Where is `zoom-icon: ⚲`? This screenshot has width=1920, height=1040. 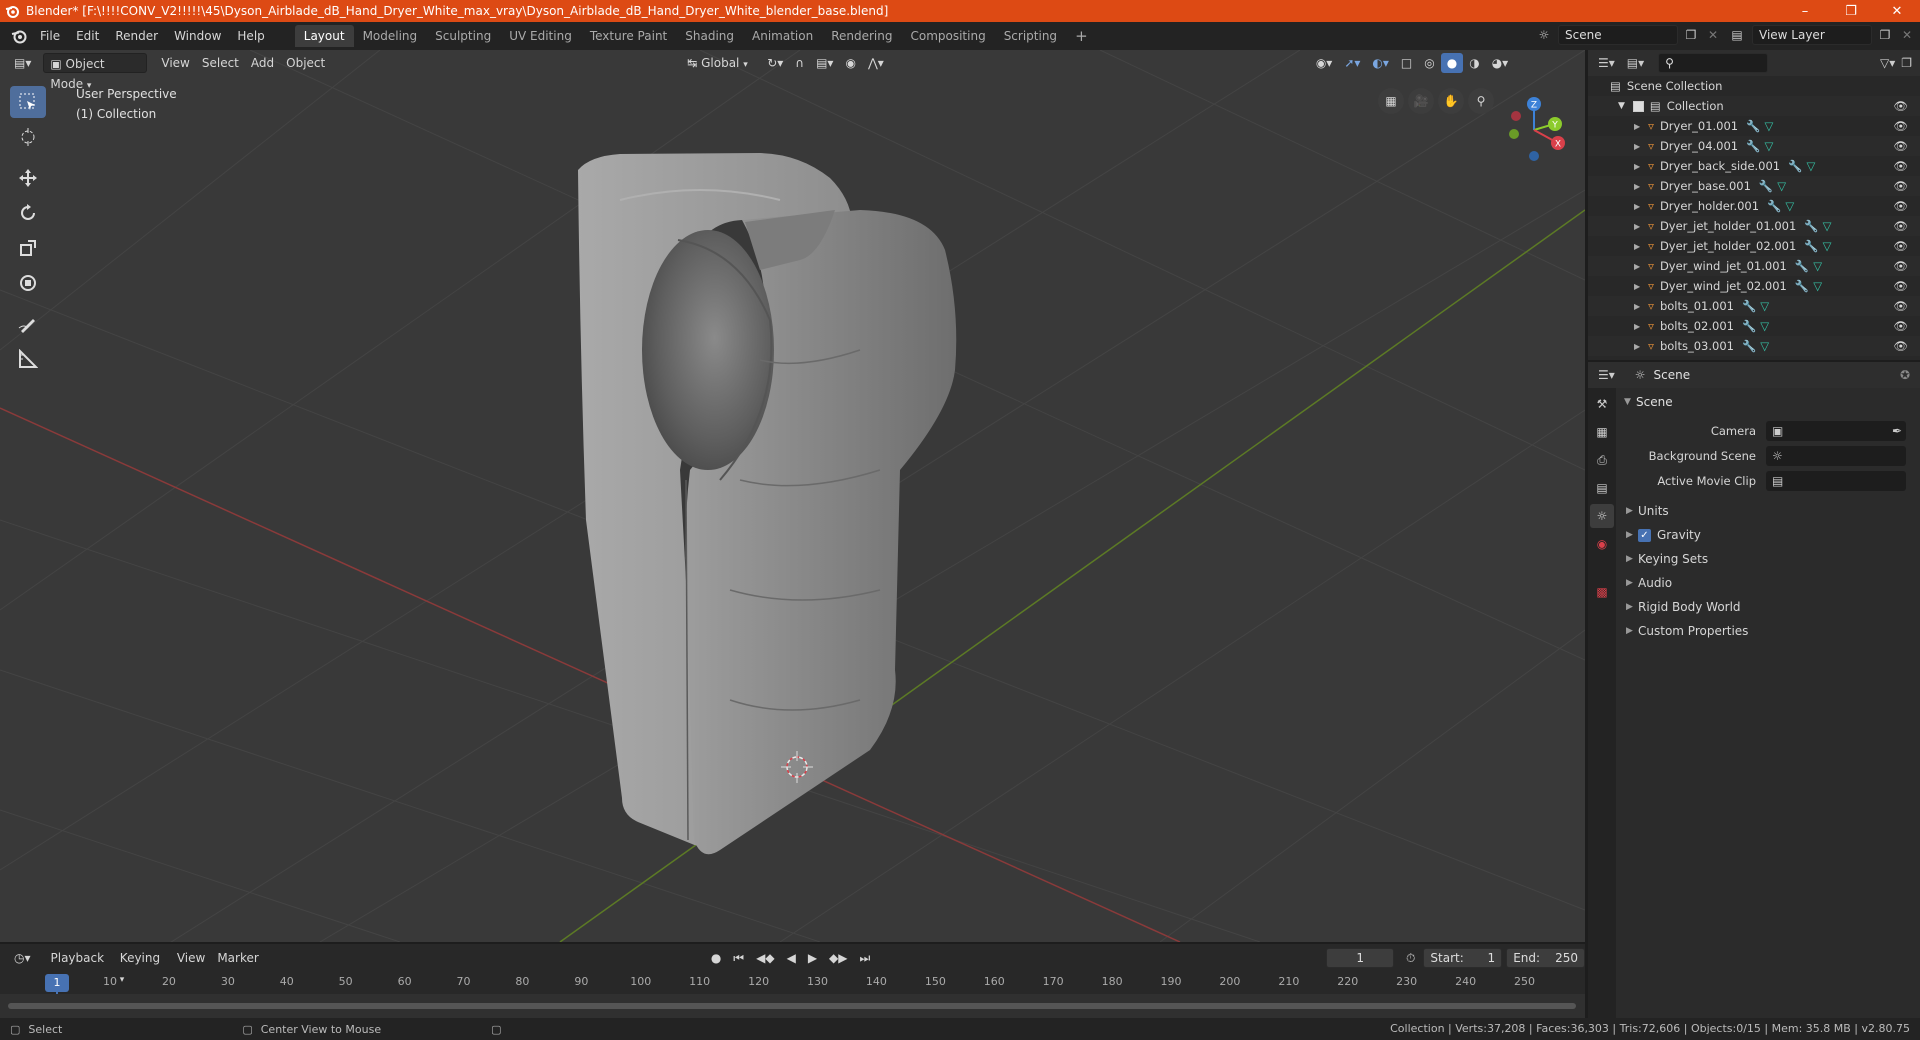
zoom-icon: ⚲ is located at coordinates (1481, 101).